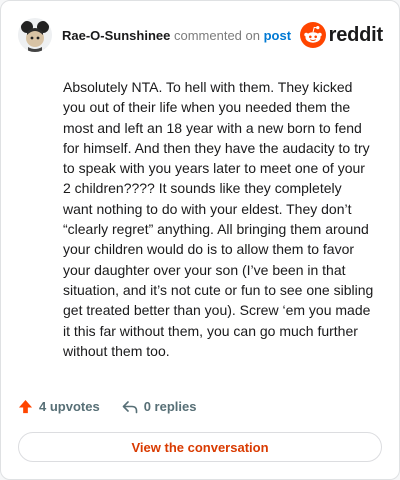  I want to click on action-text: commented on, so click(216, 35).